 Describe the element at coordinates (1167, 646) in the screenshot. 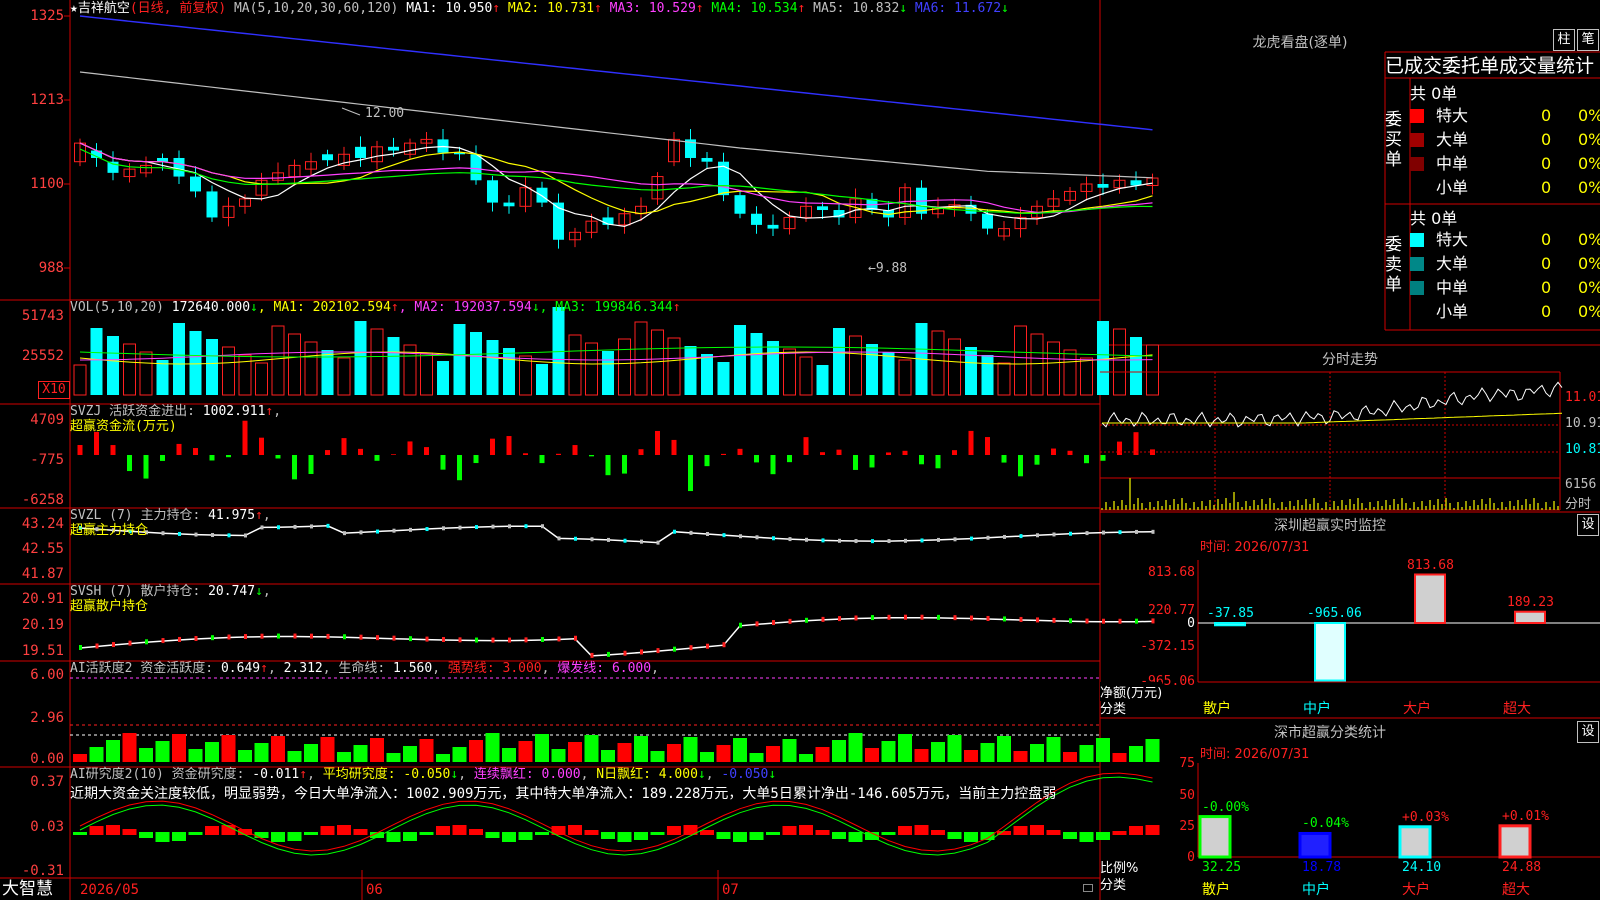

I see `monitor-y-tick: -372.15` at that location.